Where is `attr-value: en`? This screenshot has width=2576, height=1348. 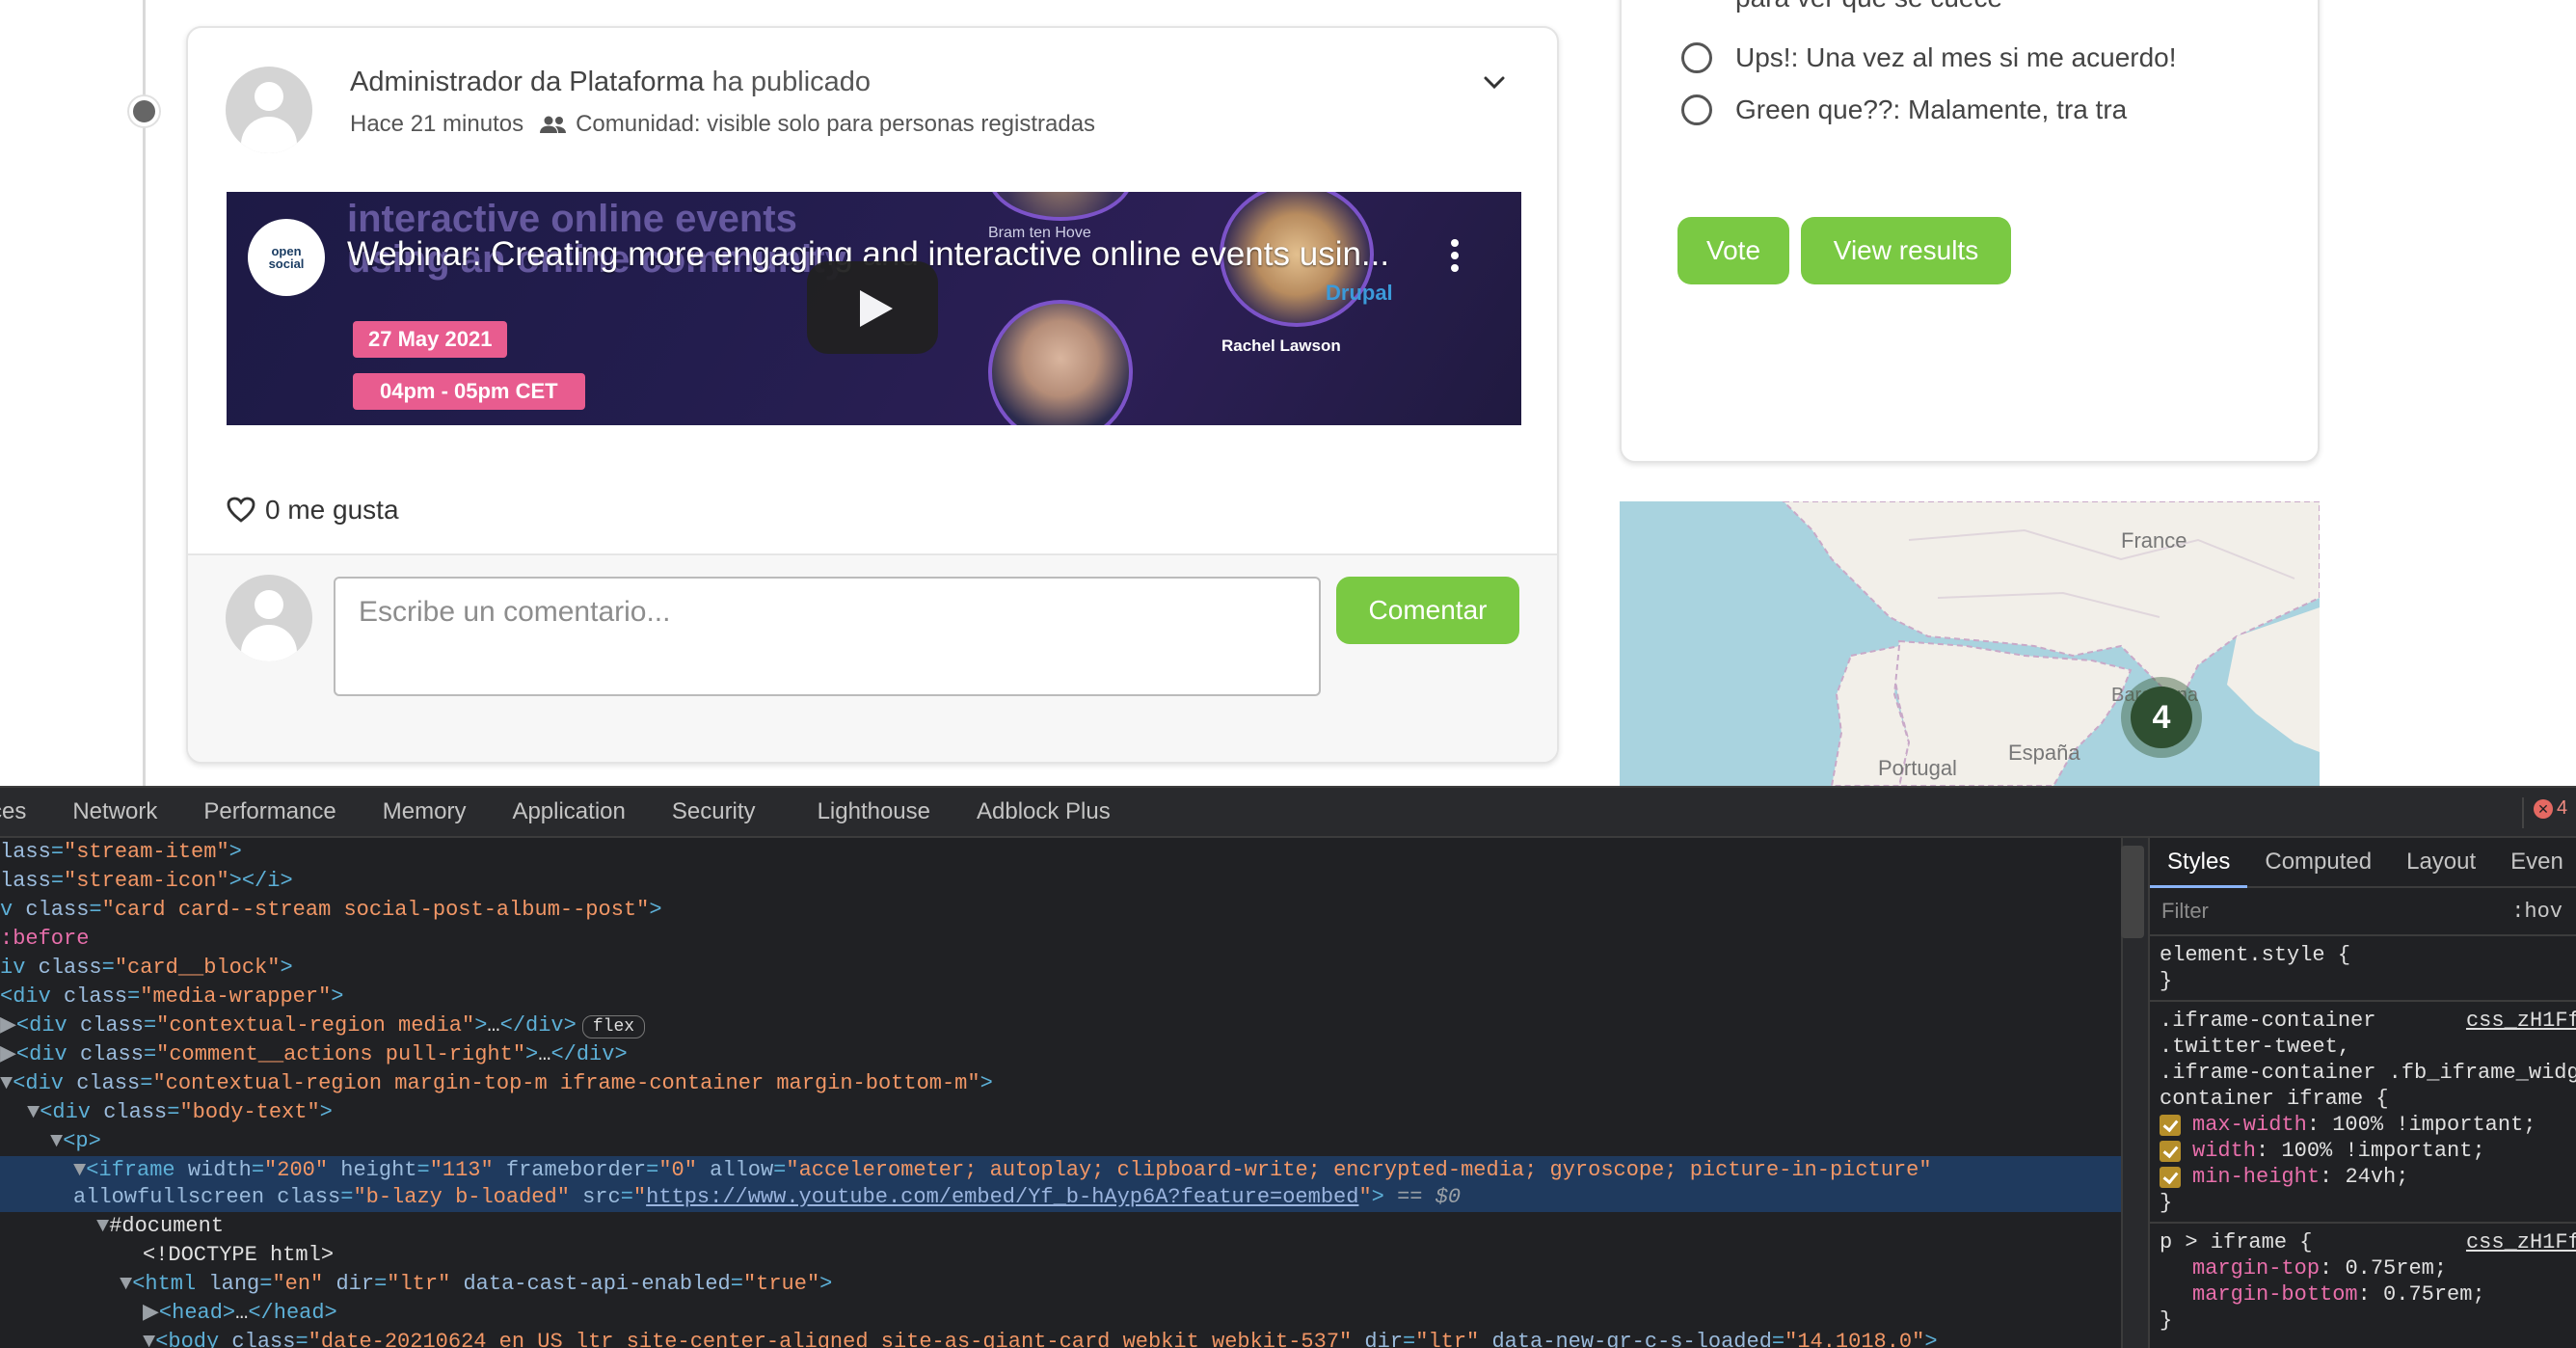
attr-value: en is located at coordinates (297, 1284).